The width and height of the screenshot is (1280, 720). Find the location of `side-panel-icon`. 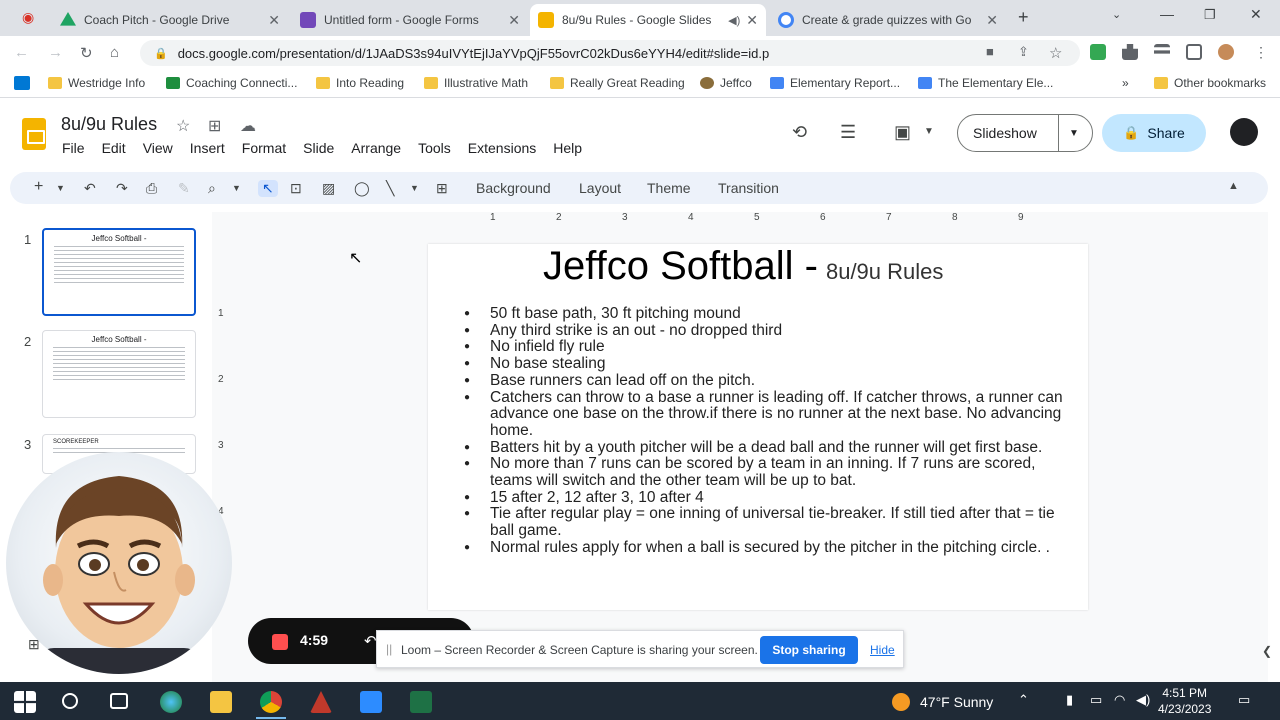

side-panel-icon is located at coordinates (1194, 52).